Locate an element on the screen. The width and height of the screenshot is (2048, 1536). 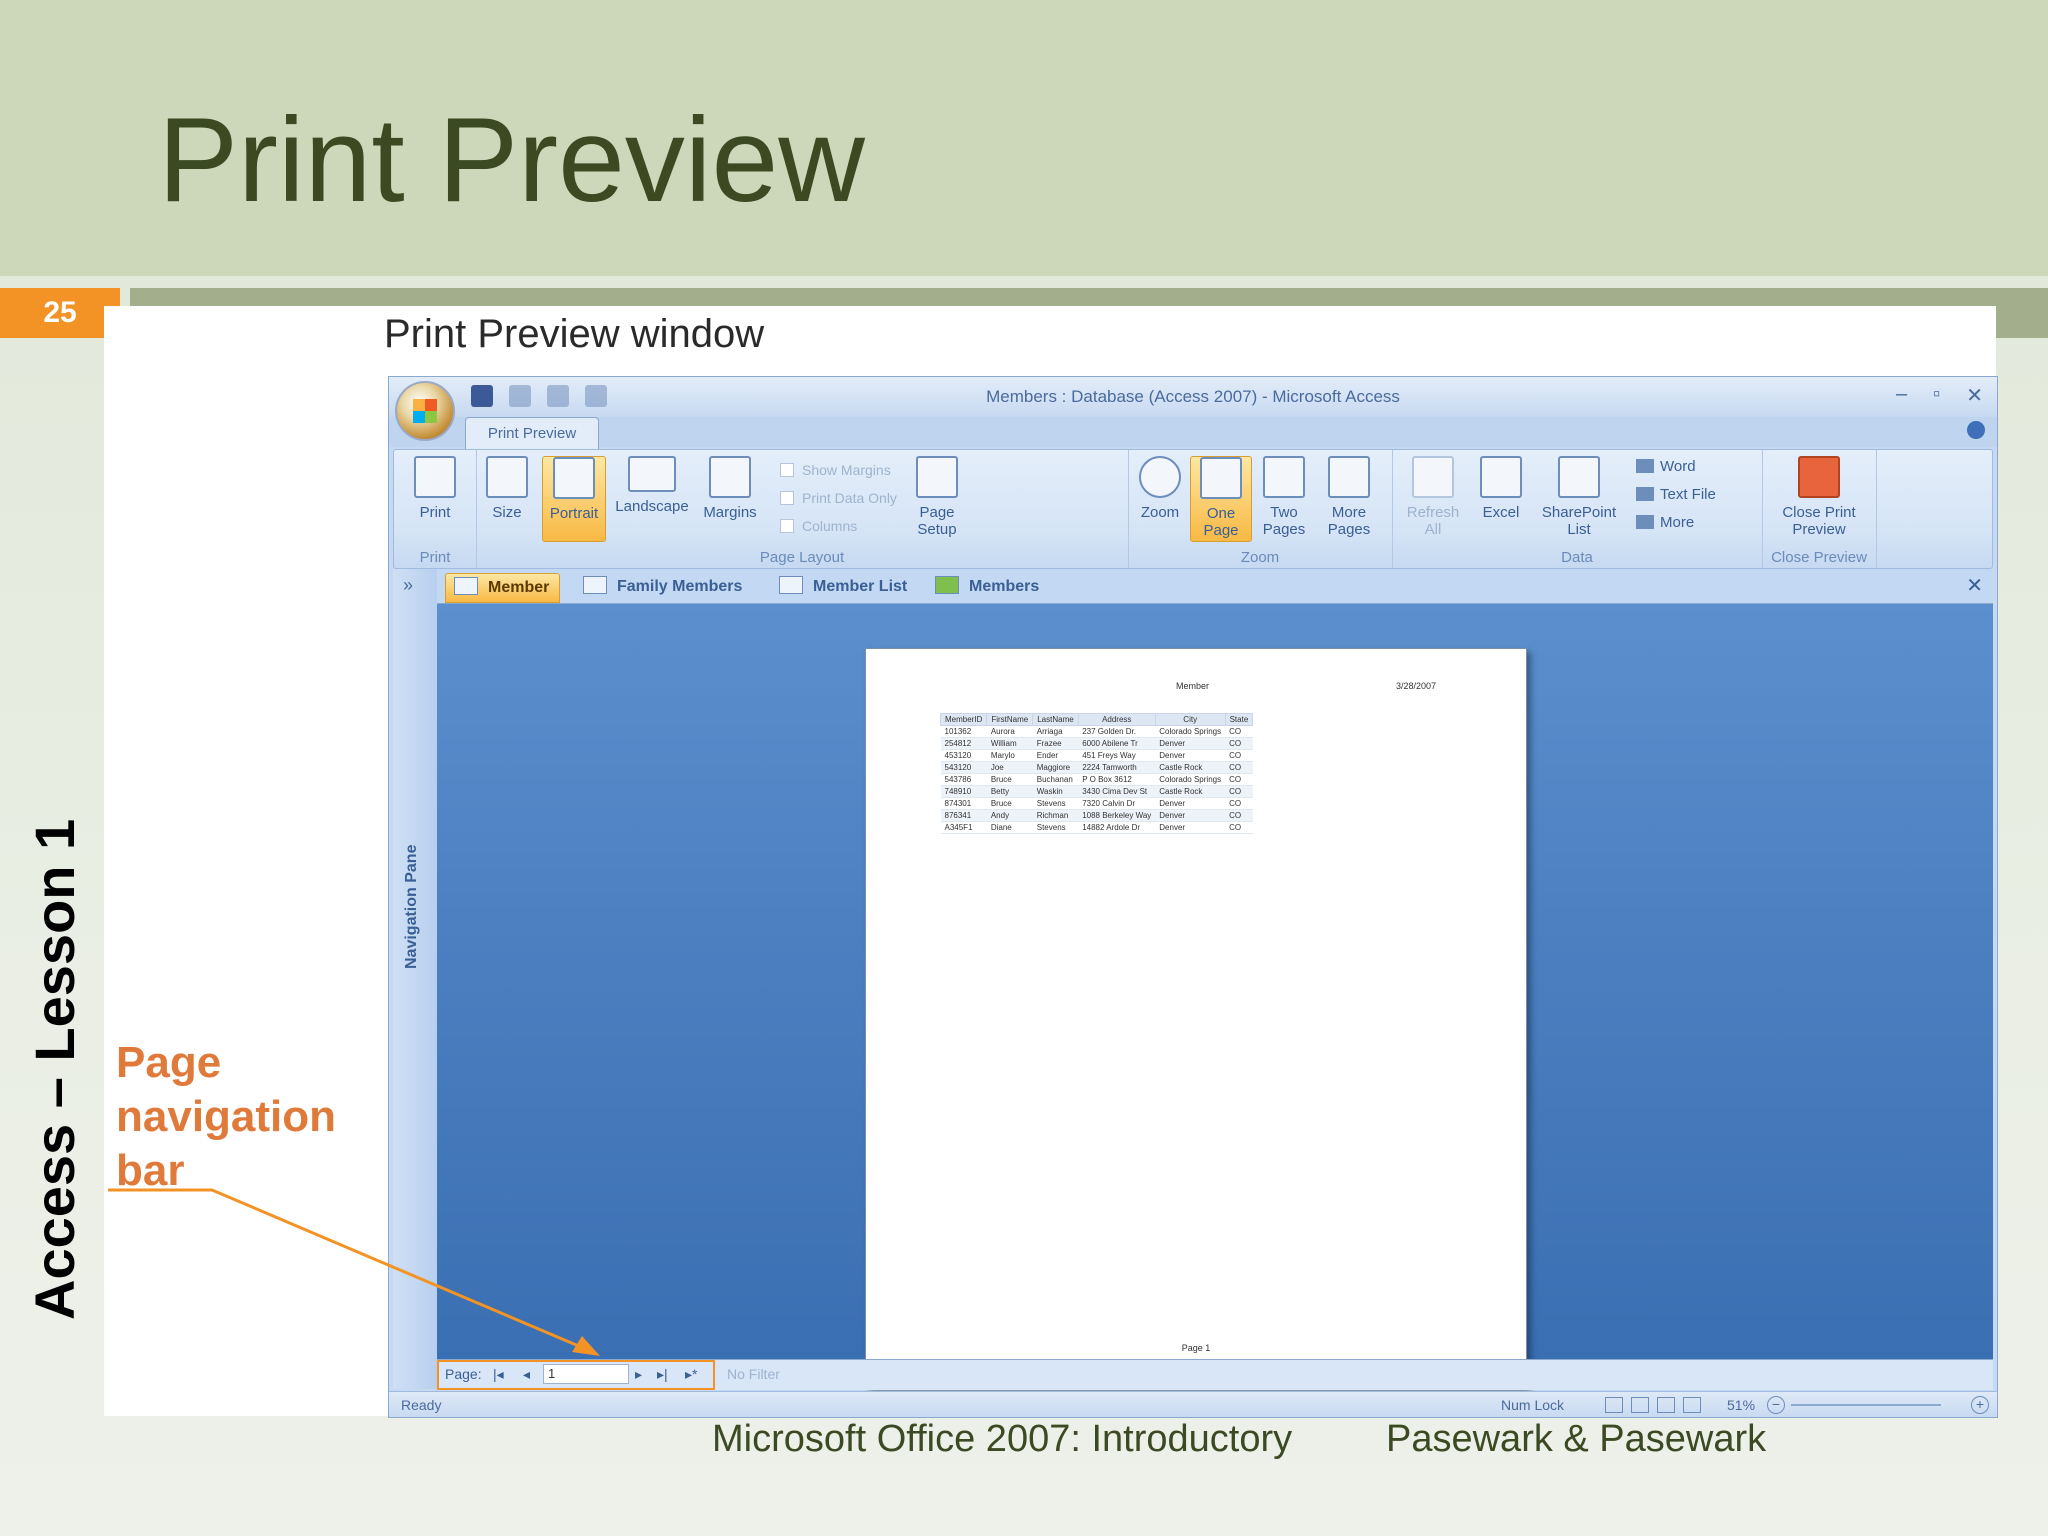
sharepoint-list-button: SharePoint List is located at coordinates (1579, 497).